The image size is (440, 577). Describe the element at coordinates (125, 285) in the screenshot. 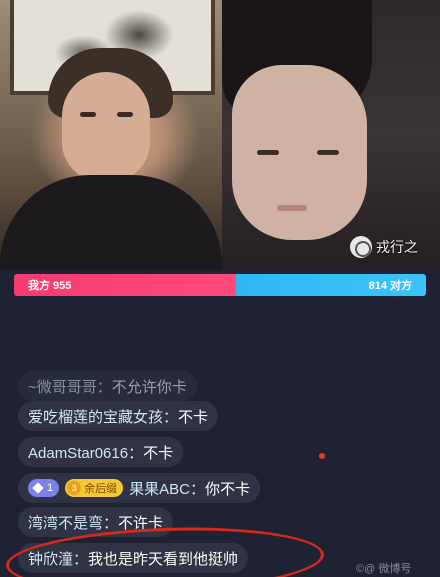

I see `pk-our-side: 我方 955` at that location.